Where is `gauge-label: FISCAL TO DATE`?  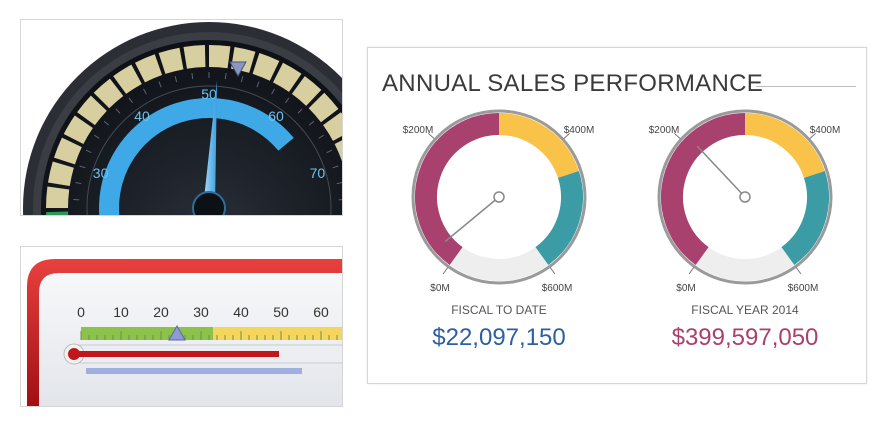
gauge-label: FISCAL TO DATE is located at coordinates (499, 310).